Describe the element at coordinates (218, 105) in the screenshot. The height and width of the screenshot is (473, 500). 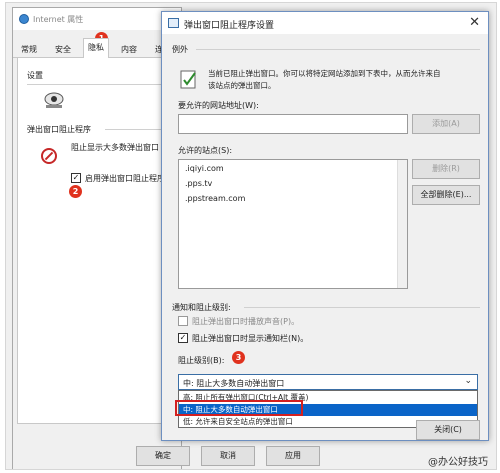
I see `address-field-label: 要允许的网站地址(W):` at that location.